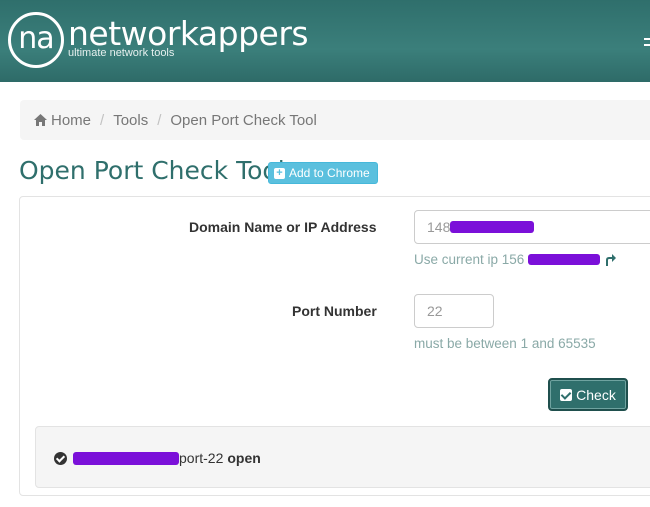  What do you see at coordinates (647, 42) in the screenshot?
I see `menu-icon` at bounding box center [647, 42].